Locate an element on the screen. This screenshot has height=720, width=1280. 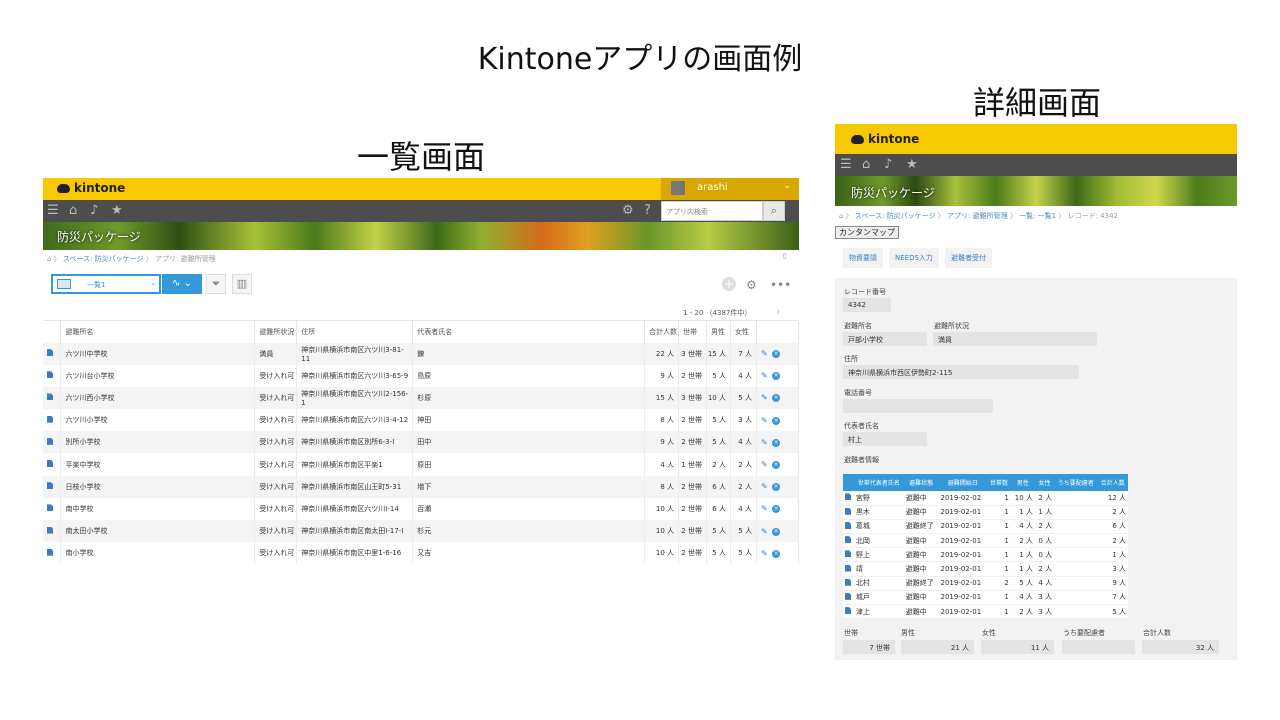
app-search-input: アプリ内検索 is located at coordinates (712, 211).